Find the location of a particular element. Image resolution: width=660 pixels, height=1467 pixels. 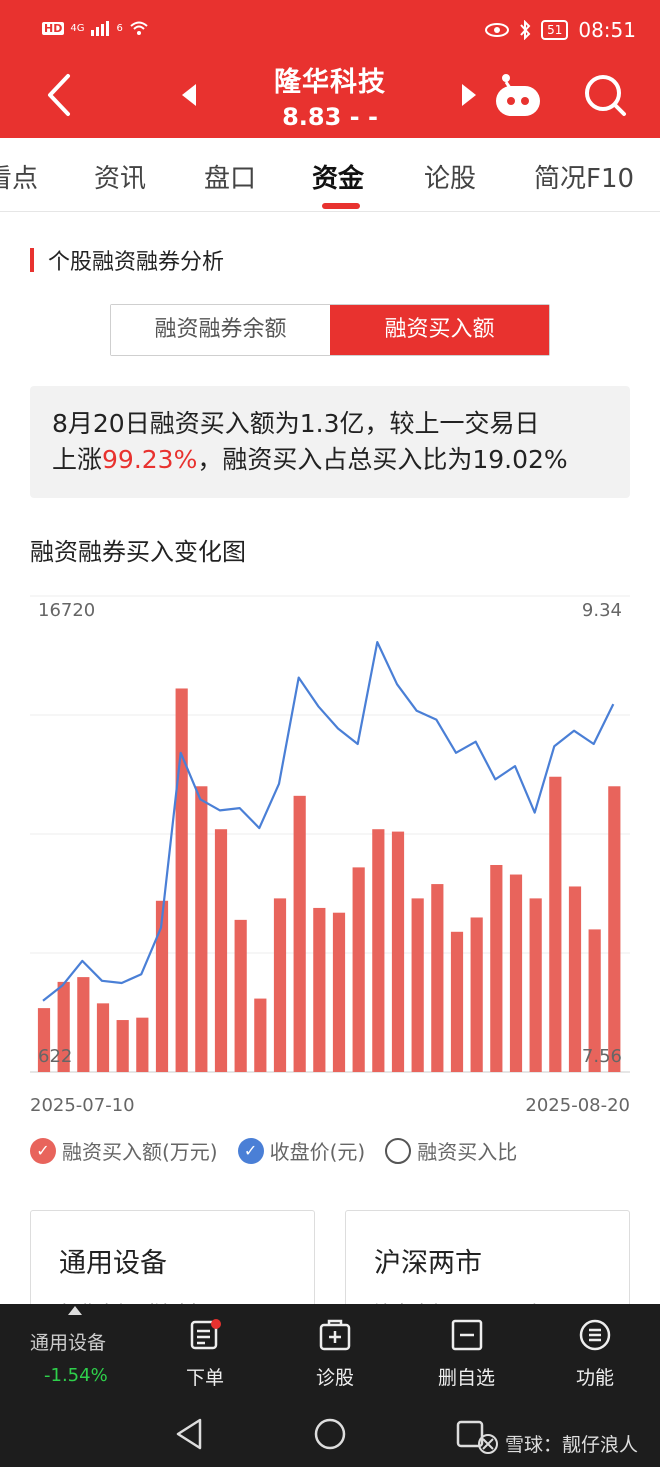

y-left-min-label: 622 is located at coordinates (55, 1056).